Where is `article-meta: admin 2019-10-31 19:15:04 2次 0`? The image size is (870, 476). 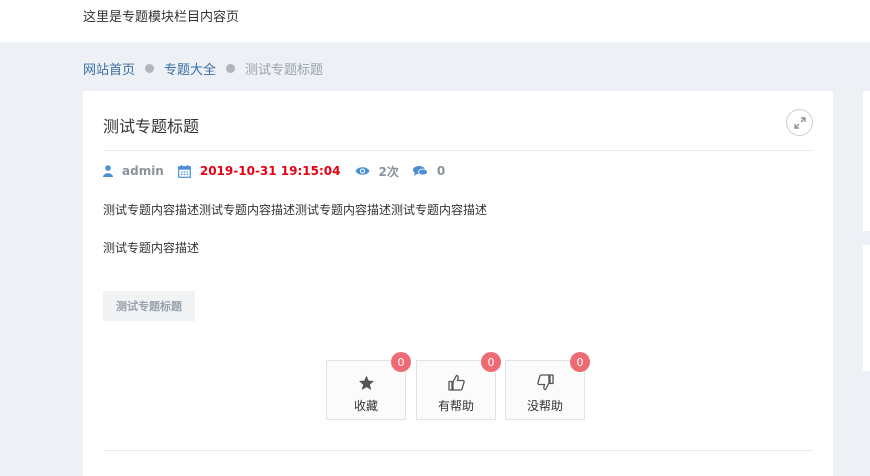 article-meta: admin 2019-10-31 19:15:04 2次 0 is located at coordinates (281, 171).